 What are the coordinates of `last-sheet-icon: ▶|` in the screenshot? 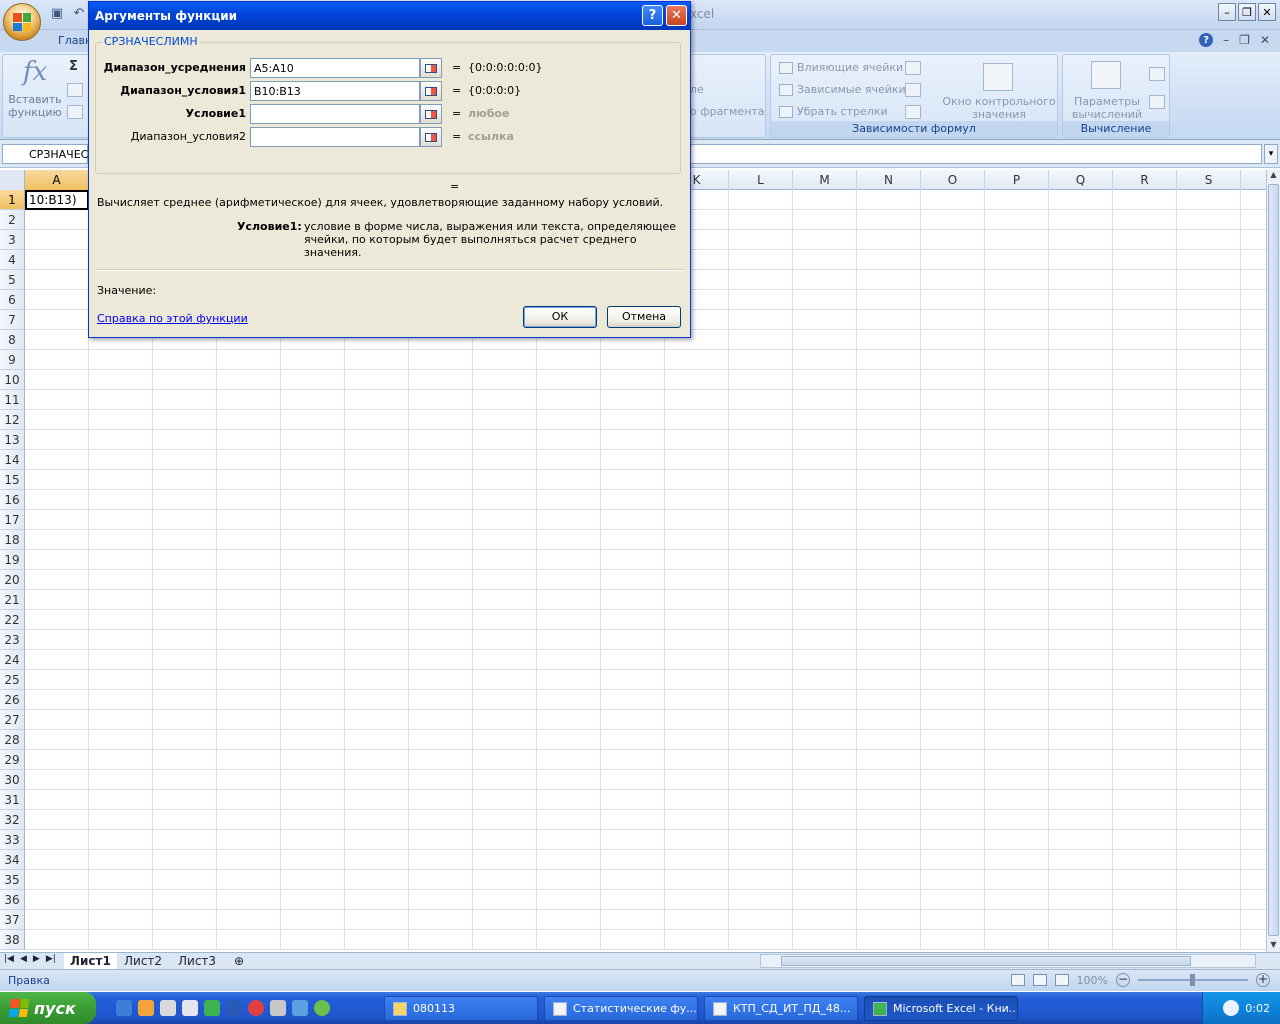 It's located at (51, 959).